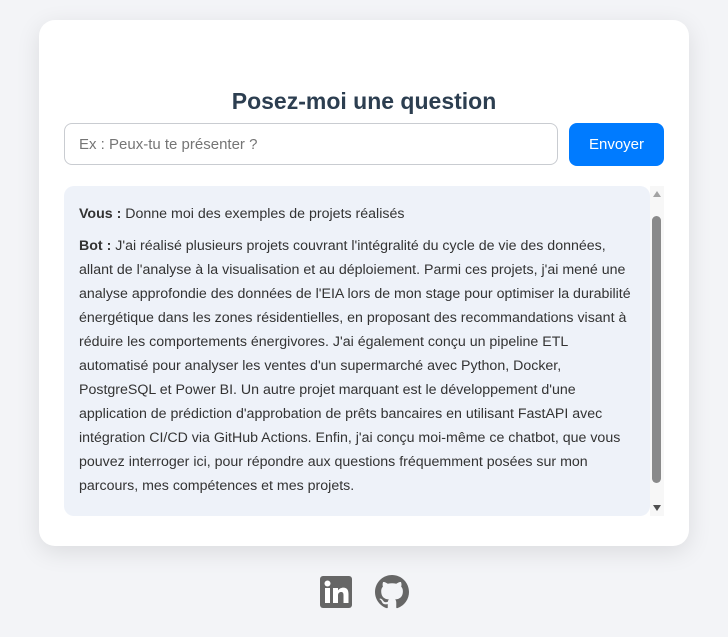 Image resolution: width=728 pixels, height=637 pixels. Describe the element at coordinates (311, 144) in the screenshot. I see `question-input` at that location.